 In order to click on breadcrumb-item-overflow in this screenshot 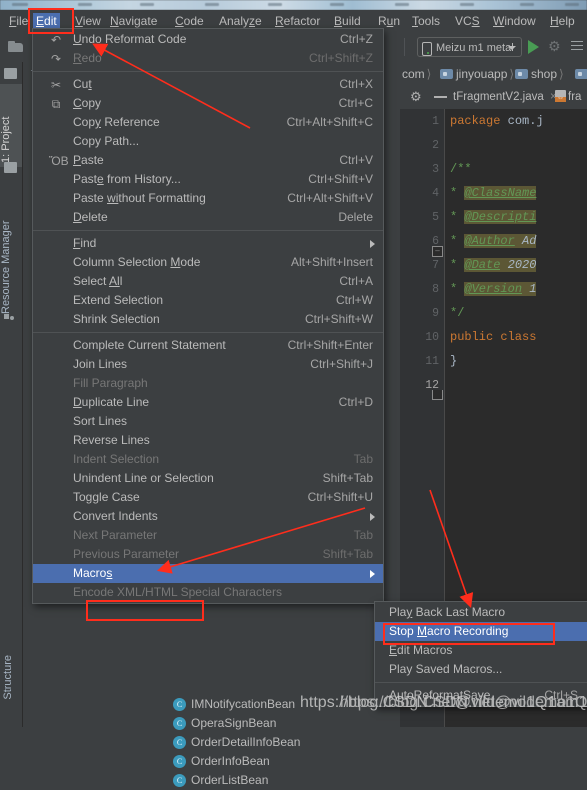, I will do `click(581, 74)`.